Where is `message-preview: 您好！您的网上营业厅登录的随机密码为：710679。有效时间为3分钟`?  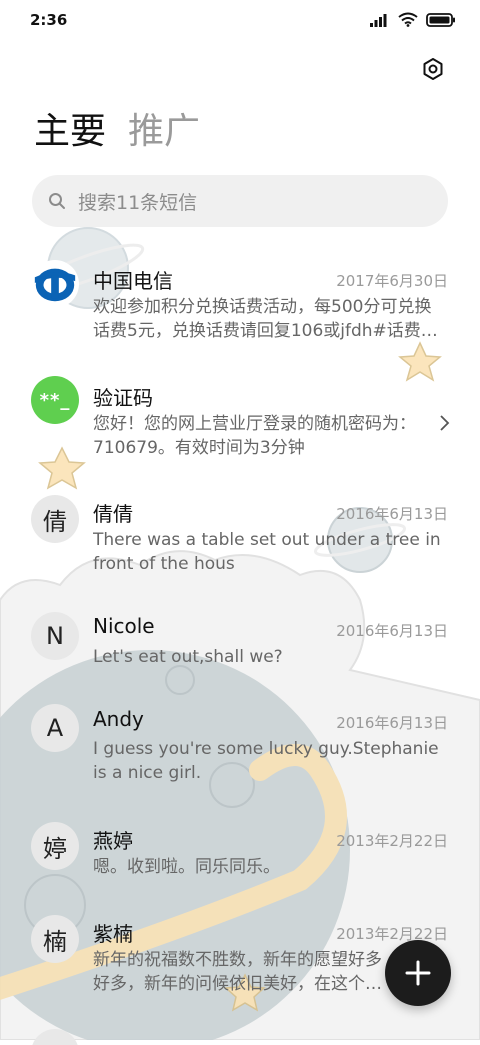
message-preview: 您好！您的网上营业厅登录的随机密码为：710679。有效时间为3分钟 is located at coordinates (254, 436).